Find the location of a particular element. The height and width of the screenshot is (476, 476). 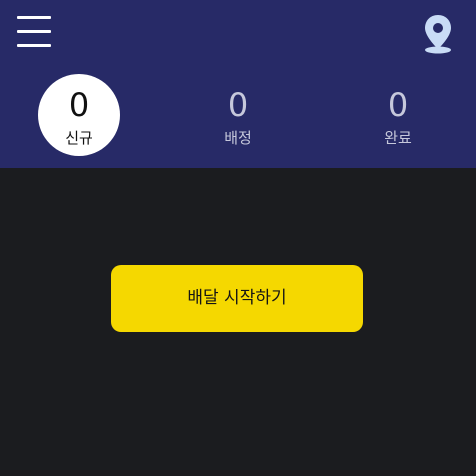

counter-assigned-count: 0 is located at coordinates (238, 105).